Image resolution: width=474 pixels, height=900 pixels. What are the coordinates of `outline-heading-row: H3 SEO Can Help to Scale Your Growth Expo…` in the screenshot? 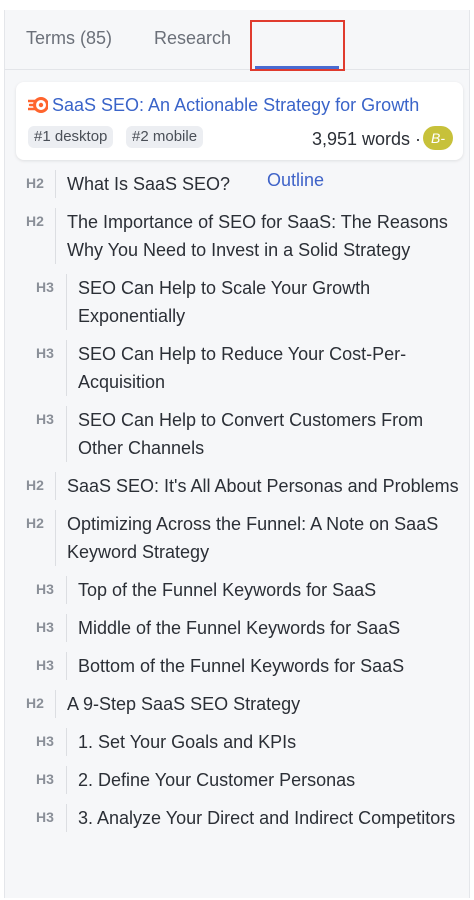 It's located at (237, 302).